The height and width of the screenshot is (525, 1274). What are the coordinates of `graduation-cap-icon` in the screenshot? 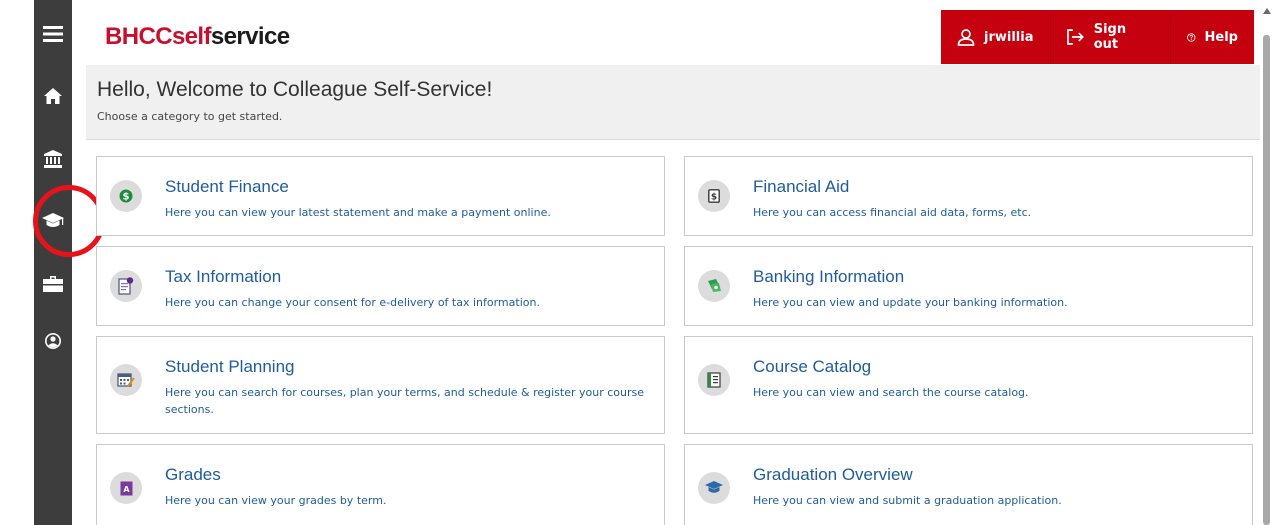 It's located at (714, 487).